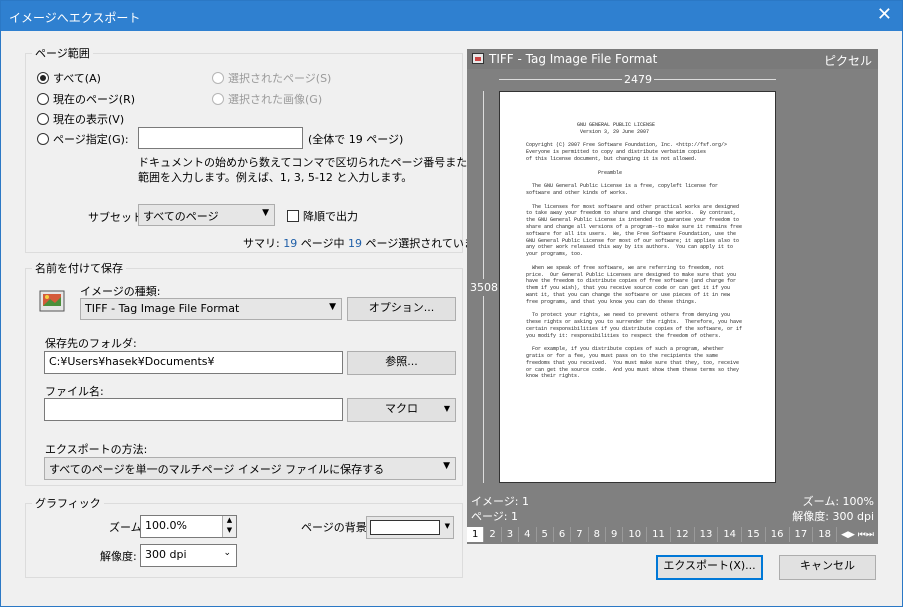 This screenshot has height=607, width=903. I want to click on page-range-legend: ページ範囲, so click(62, 53).